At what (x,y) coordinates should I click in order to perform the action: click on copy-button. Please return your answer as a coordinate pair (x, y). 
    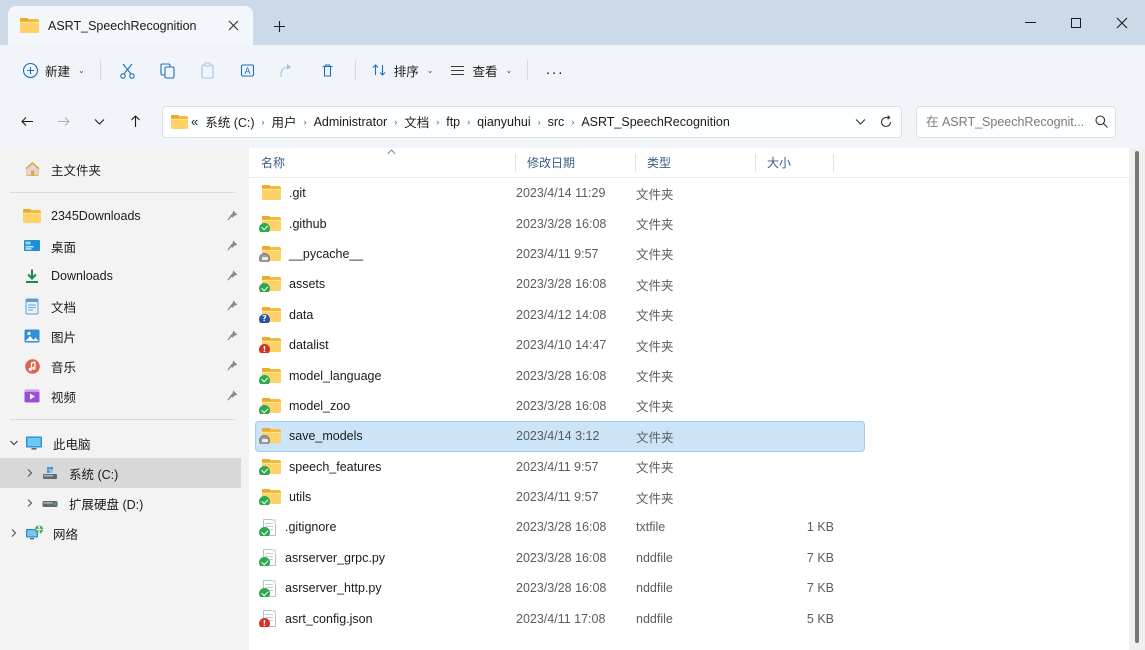
    Looking at the image, I should click on (168, 70).